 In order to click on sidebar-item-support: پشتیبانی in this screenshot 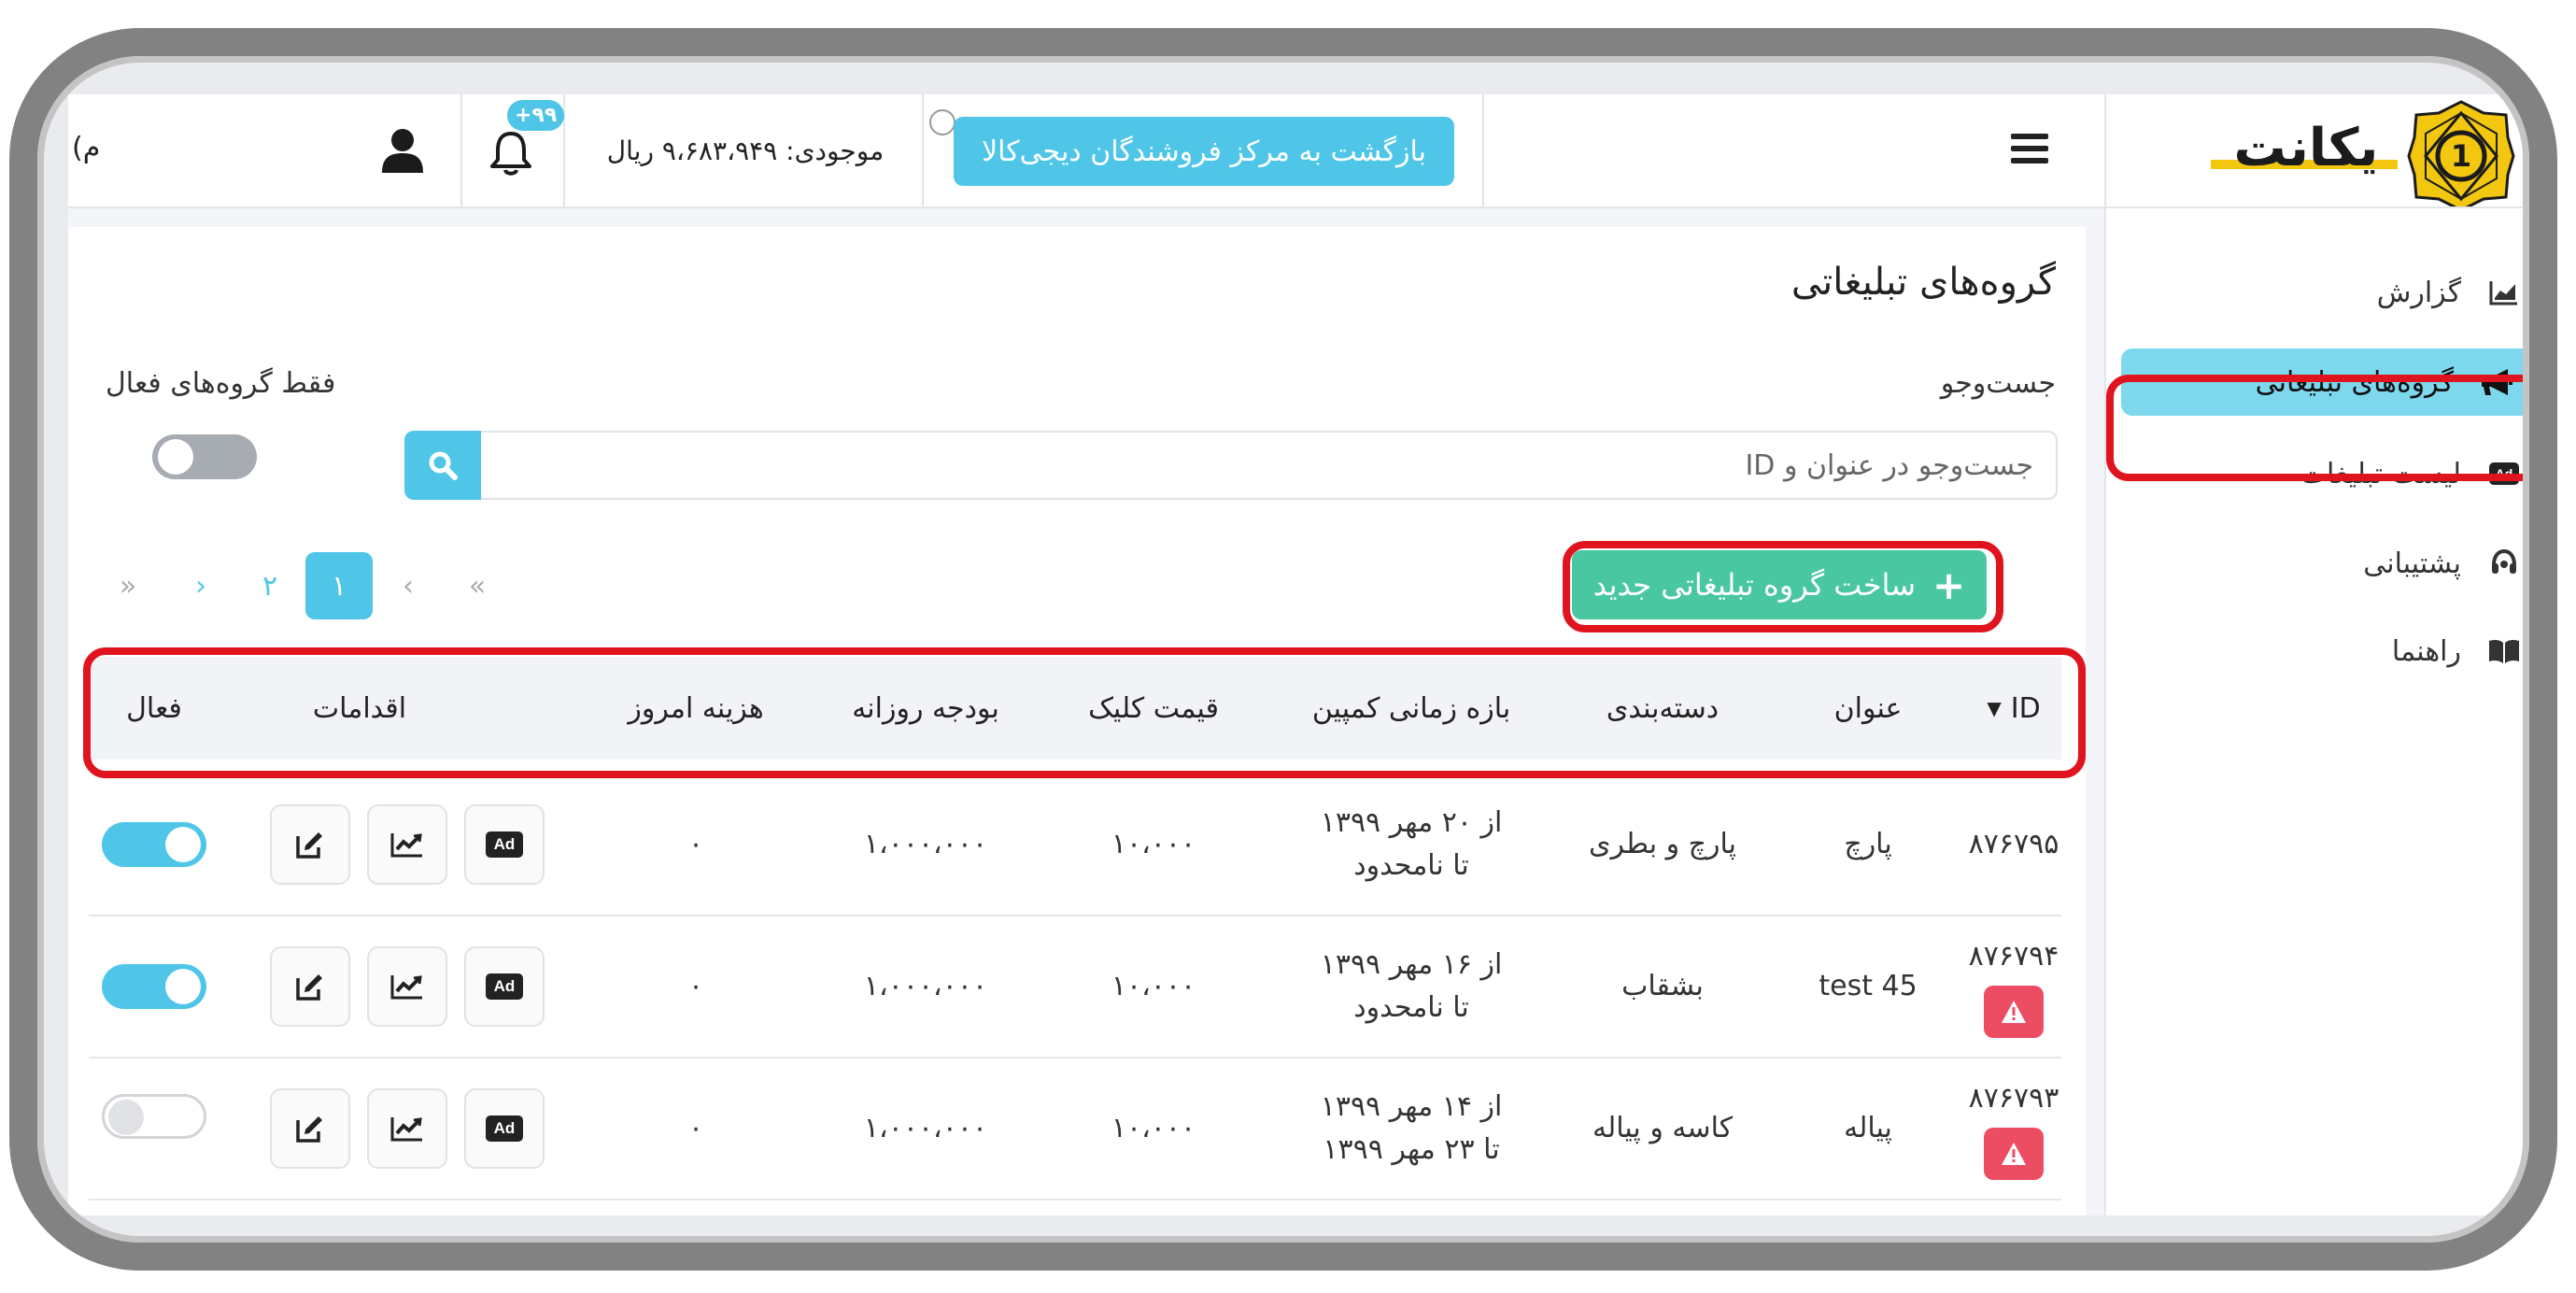, I will do `click(2314, 563)`.